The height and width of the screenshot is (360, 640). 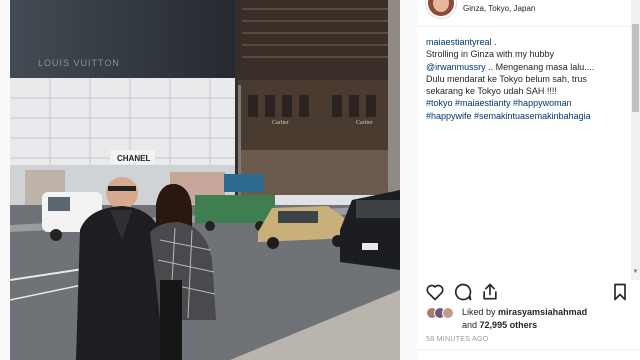 I want to click on scroll-down-icon: ▼, so click(x=635, y=272).